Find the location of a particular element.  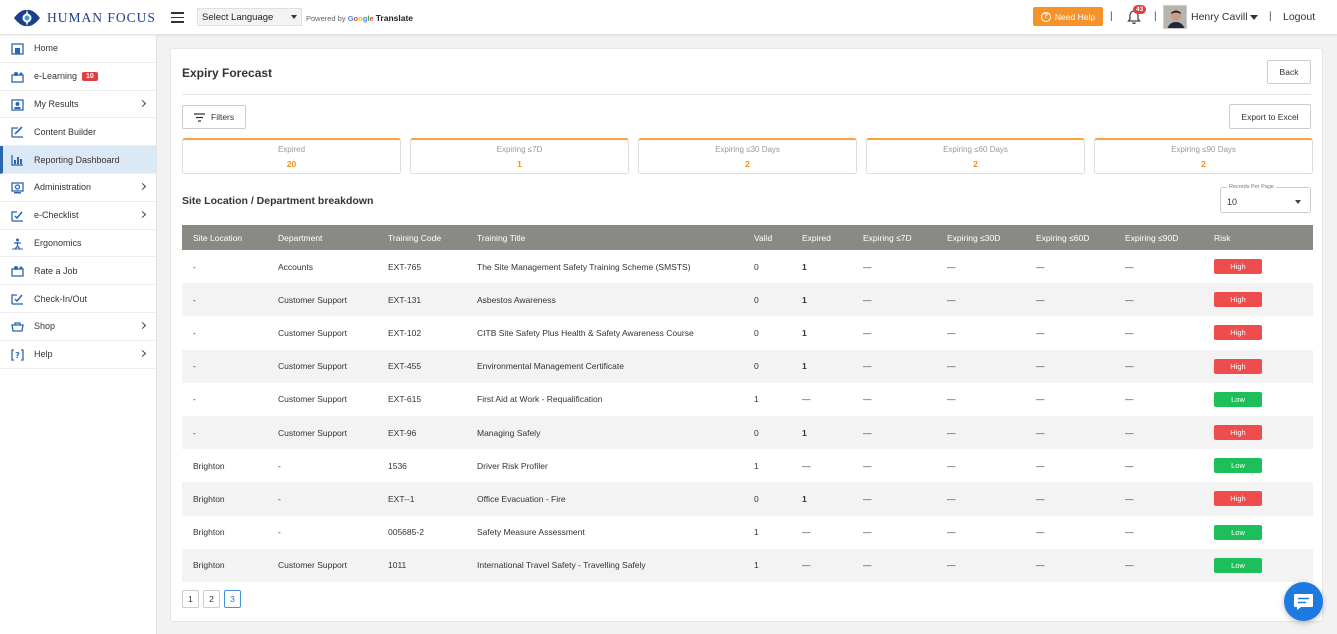

user-avatar is located at coordinates (1175, 17).